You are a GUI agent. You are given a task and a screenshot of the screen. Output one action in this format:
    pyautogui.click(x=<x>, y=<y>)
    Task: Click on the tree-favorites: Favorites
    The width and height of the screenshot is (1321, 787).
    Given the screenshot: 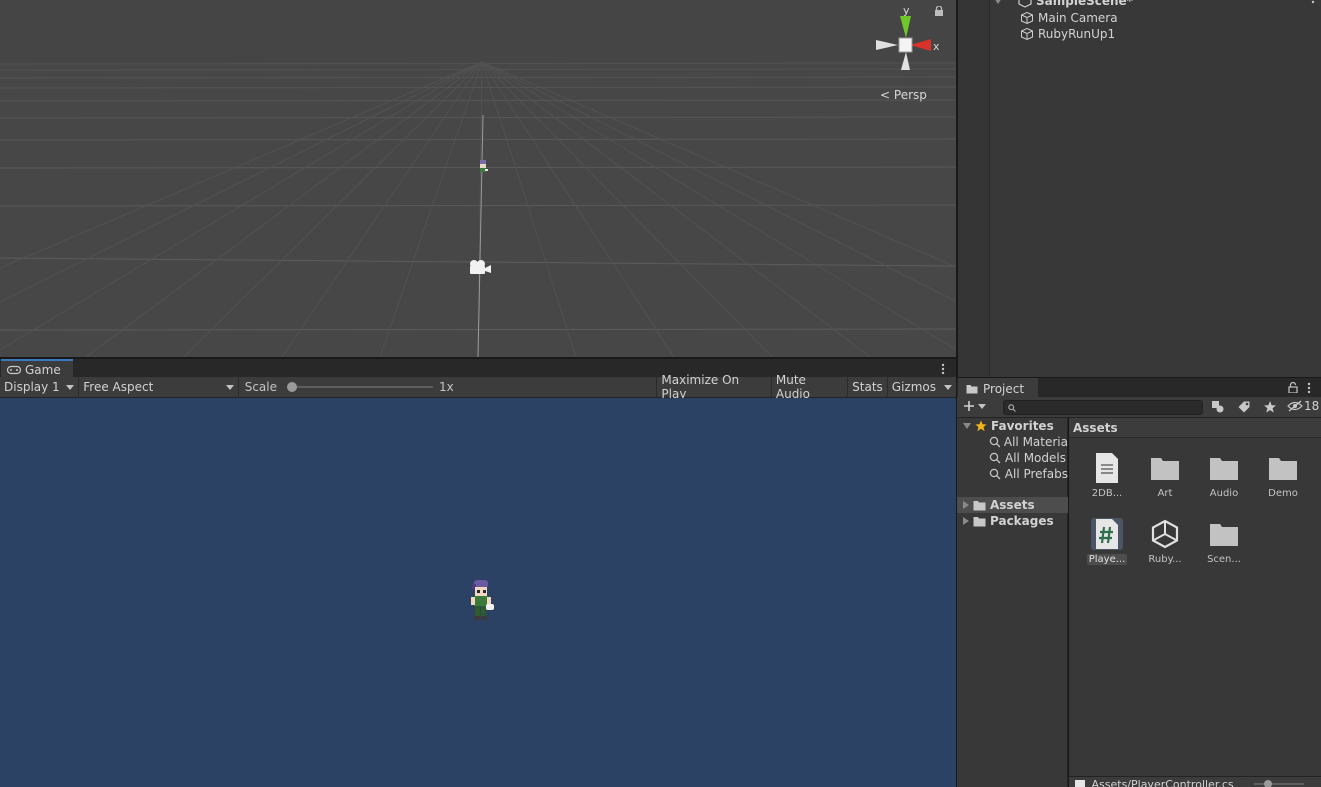 What is the action you would take?
    pyautogui.click(x=1012, y=426)
    